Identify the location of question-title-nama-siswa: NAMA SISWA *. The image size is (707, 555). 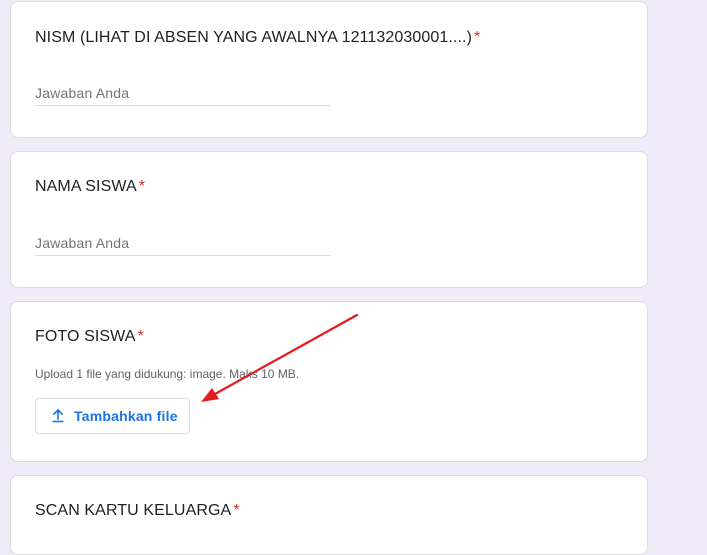
(90, 187).